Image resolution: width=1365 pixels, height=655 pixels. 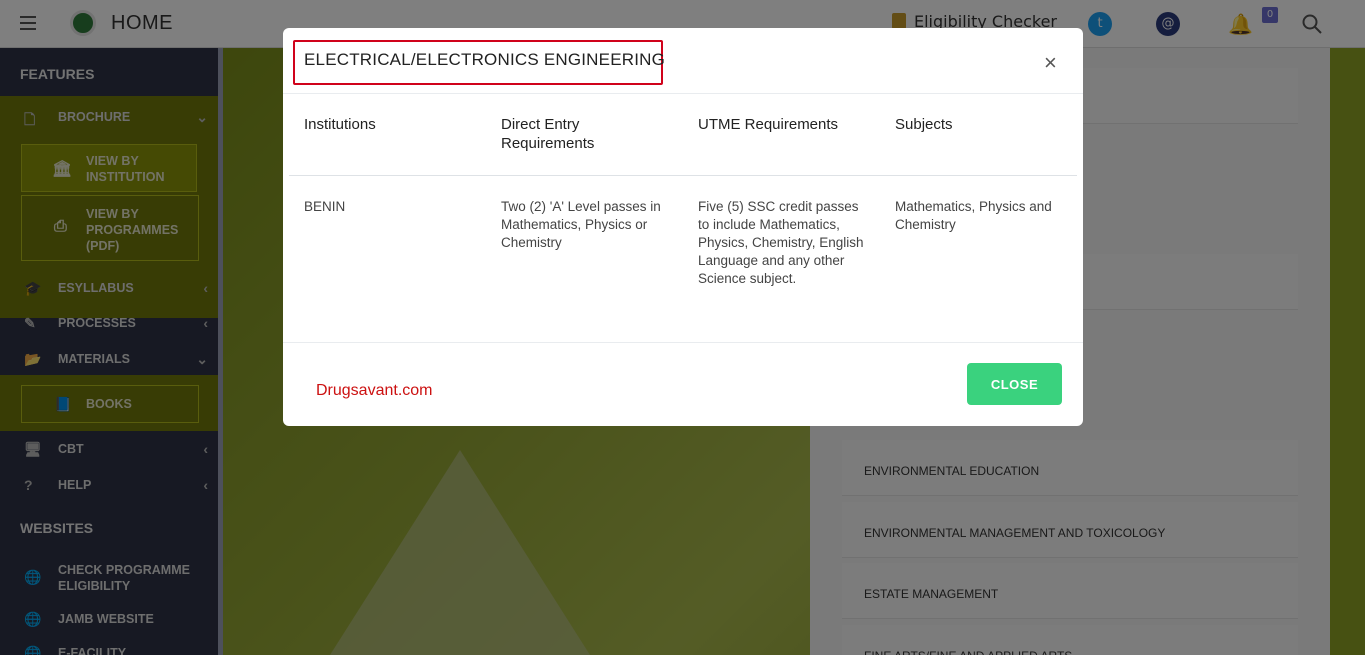 What do you see at coordinates (683, 342) in the screenshot?
I see `footer-divider` at bounding box center [683, 342].